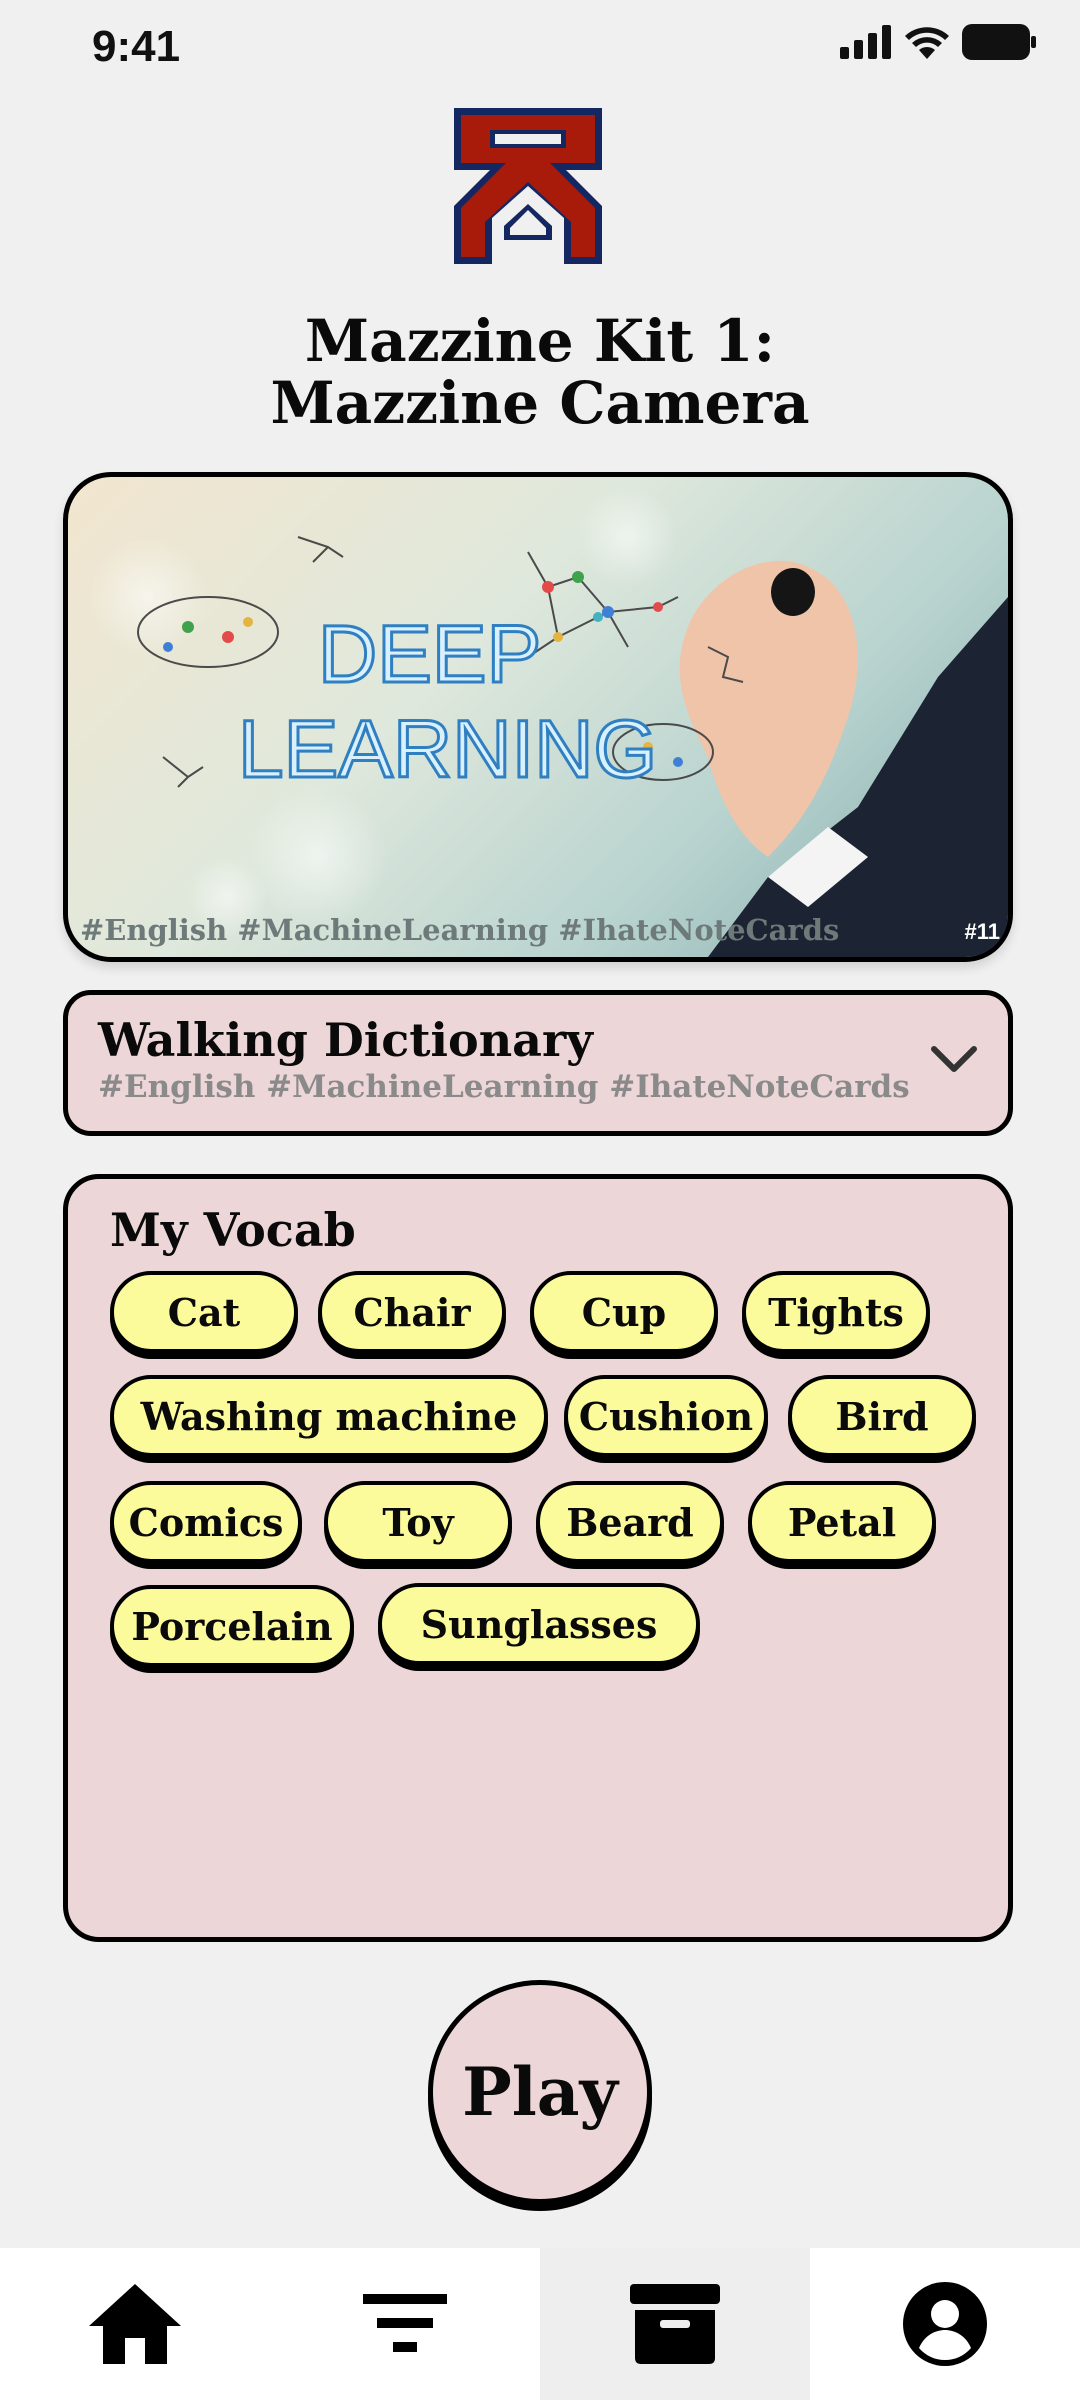 The height and width of the screenshot is (2400, 1080). What do you see at coordinates (233, 1230) in the screenshot?
I see `my-vocab-title: My Vocab` at bounding box center [233, 1230].